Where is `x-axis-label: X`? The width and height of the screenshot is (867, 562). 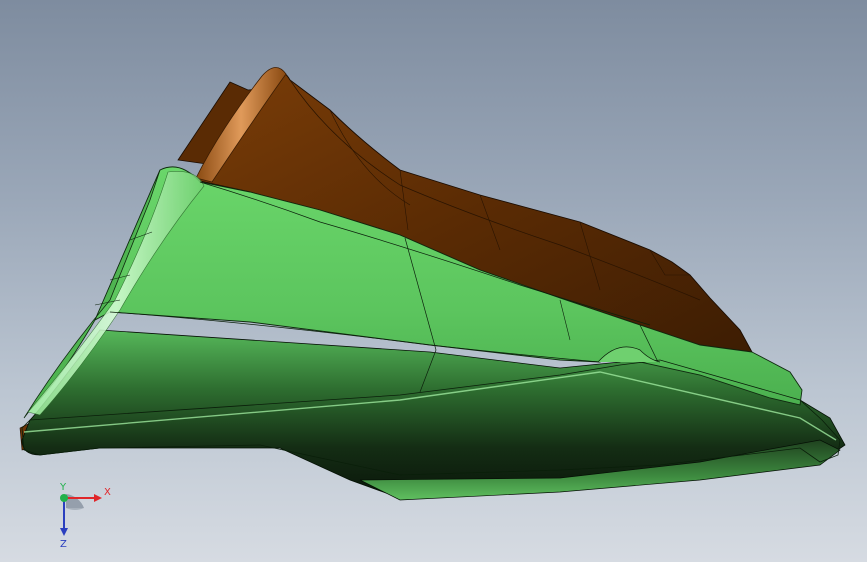
x-axis-label: X is located at coordinates (107, 492).